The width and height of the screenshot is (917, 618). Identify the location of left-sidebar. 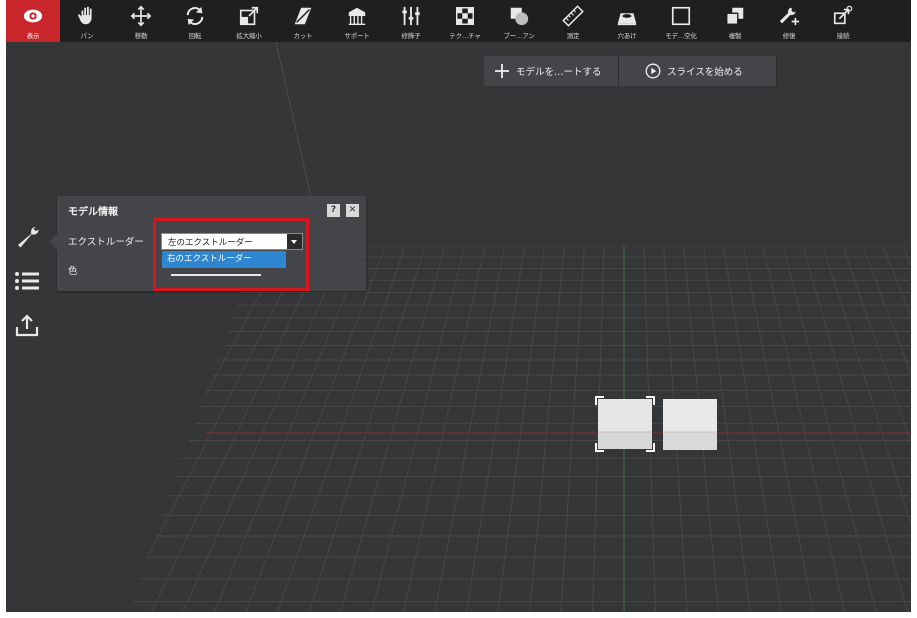
(27, 281).